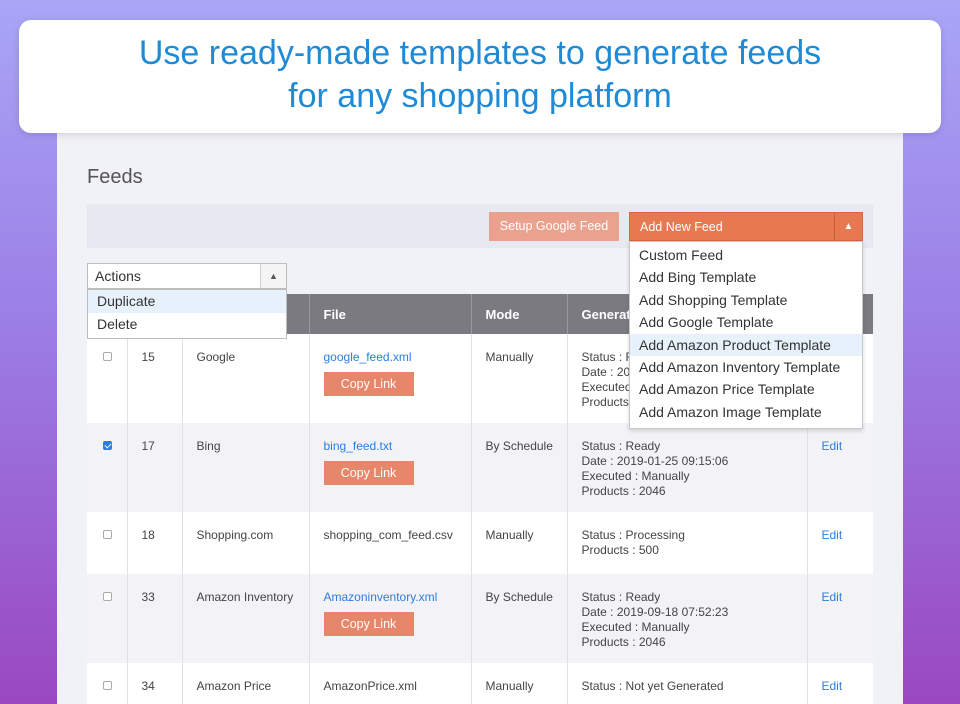 The height and width of the screenshot is (704, 960). Describe the element at coordinates (154, 543) in the screenshot. I see `id-cell: 18` at that location.